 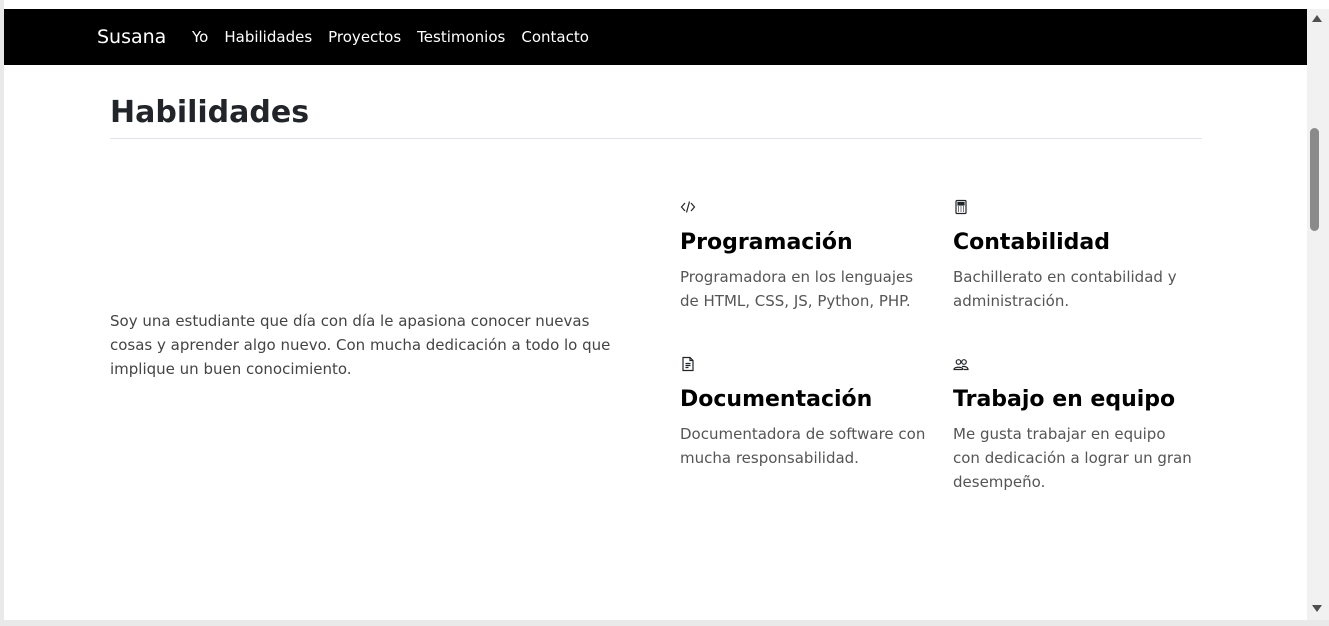 What do you see at coordinates (656, 138) in the screenshot?
I see `section-divider` at bounding box center [656, 138].